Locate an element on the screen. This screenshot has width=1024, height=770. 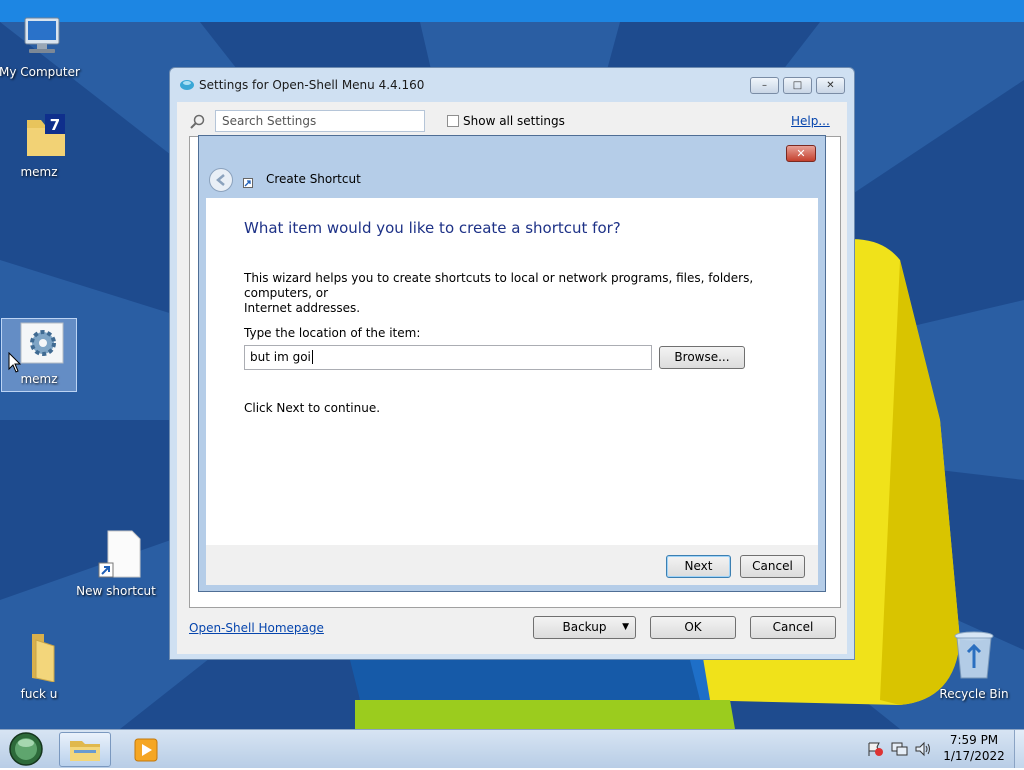
taskbar-media-player-button is located at coordinates (148, 750).